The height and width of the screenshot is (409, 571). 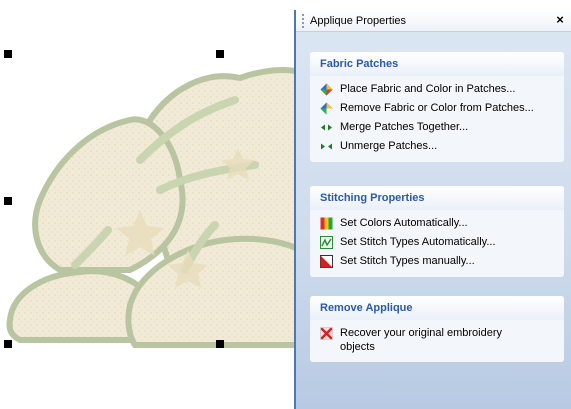 I want to click on item-label: Recover your original embroidery objects, so click(x=421, y=340).